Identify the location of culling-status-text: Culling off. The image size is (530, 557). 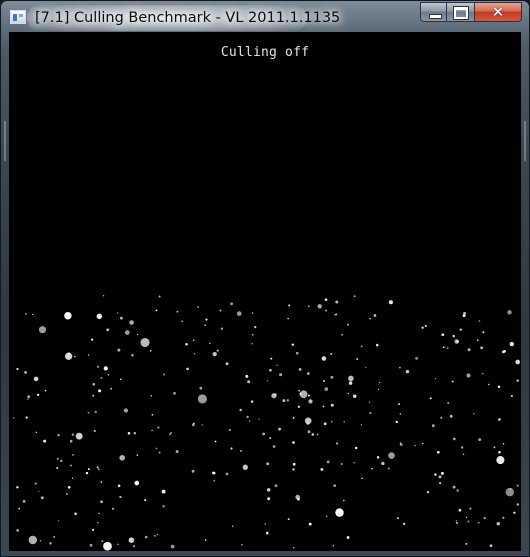
(265, 52).